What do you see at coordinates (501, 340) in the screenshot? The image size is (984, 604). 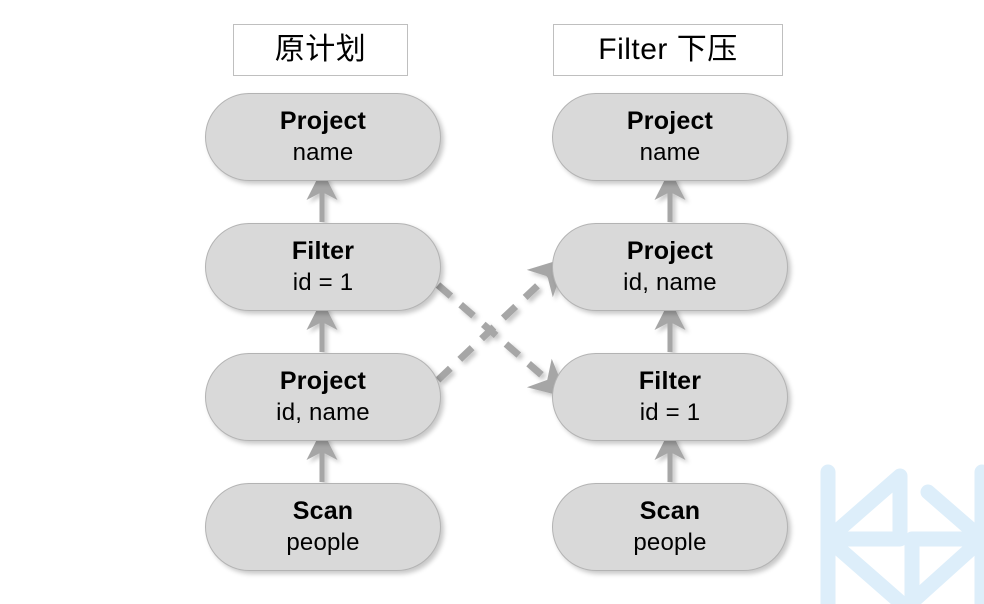 I see `dashed-arrow-filter-pushdown` at bounding box center [501, 340].